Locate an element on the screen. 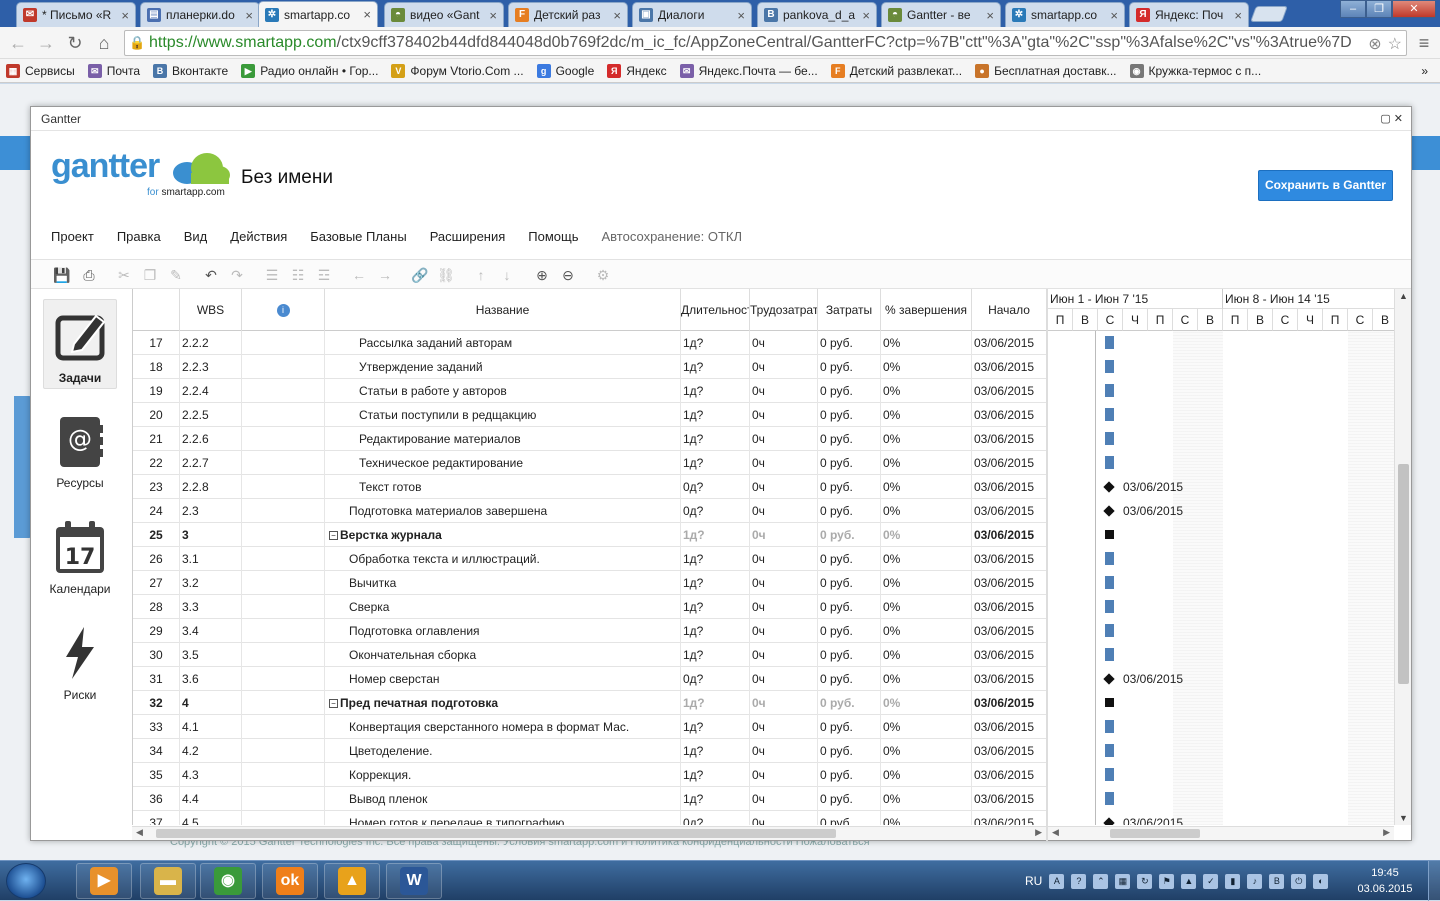 This screenshot has width=1440, height=901. menu-icon: ≡ is located at coordinates (1424, 43).